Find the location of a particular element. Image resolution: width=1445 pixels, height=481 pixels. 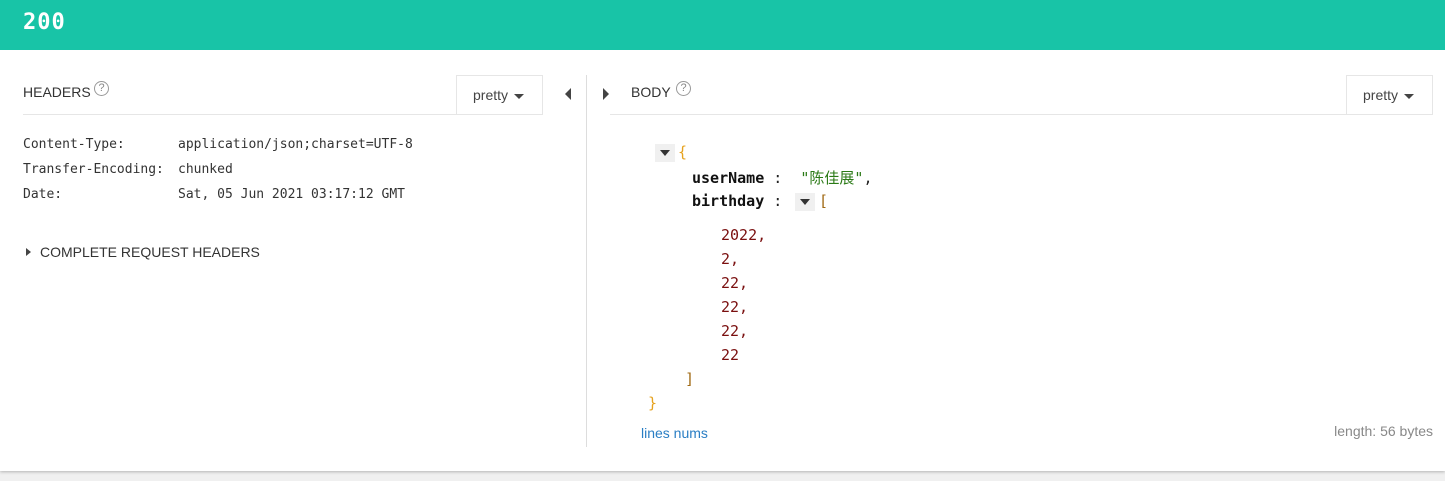

json-array-item: 22 is located at coordinates (730, 355).